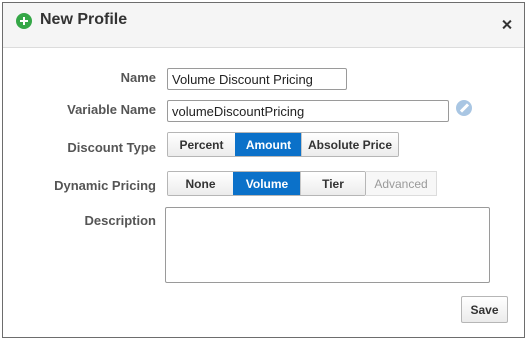 This screenshot has height=342, width=529. What do you see at coordinates (484, 309) in the screenshot?
I see `save-button: Save` at bounding box center [484, 309].